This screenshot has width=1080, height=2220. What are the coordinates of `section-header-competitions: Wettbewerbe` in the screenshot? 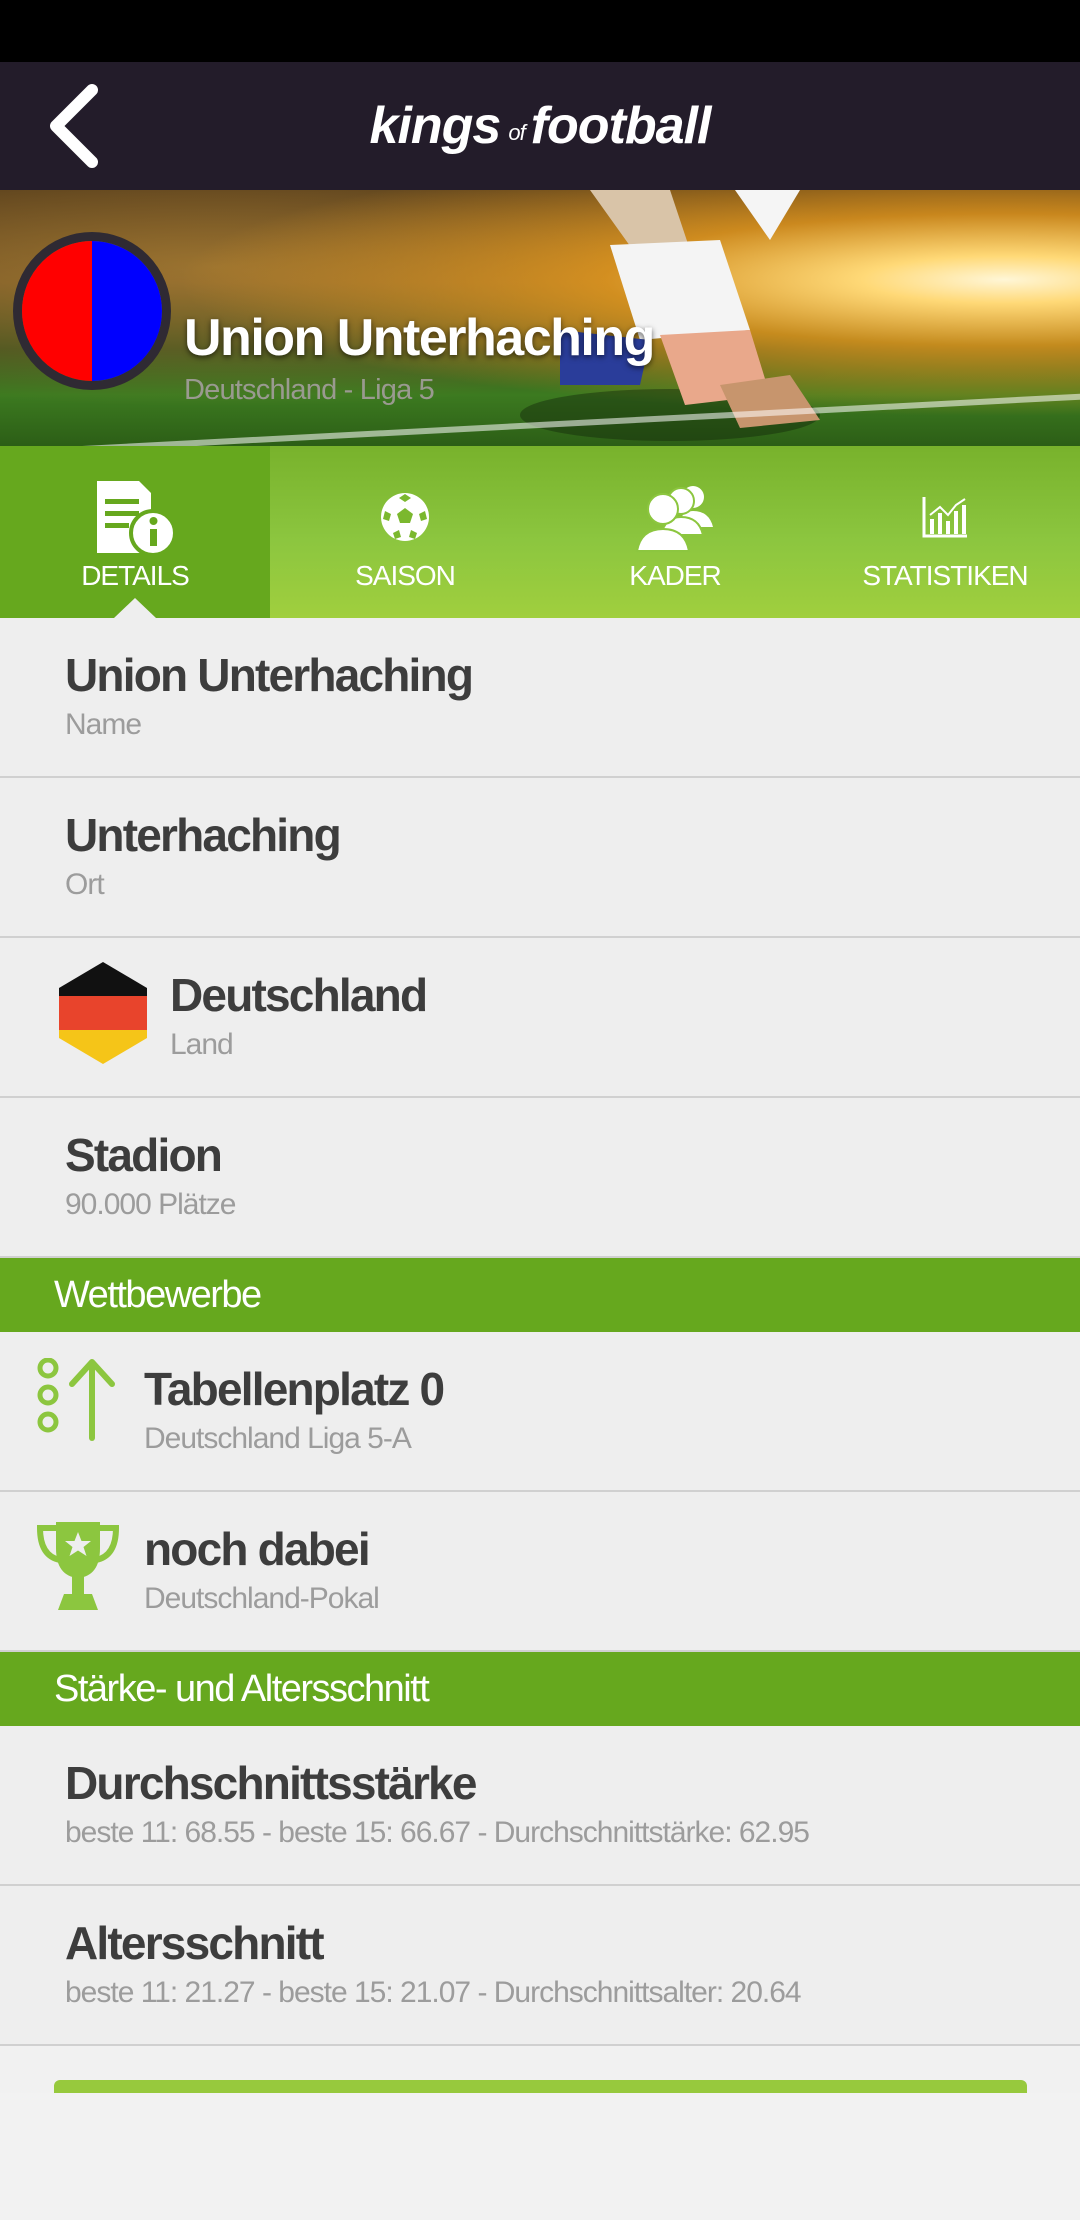 It's located at (540, 1295).